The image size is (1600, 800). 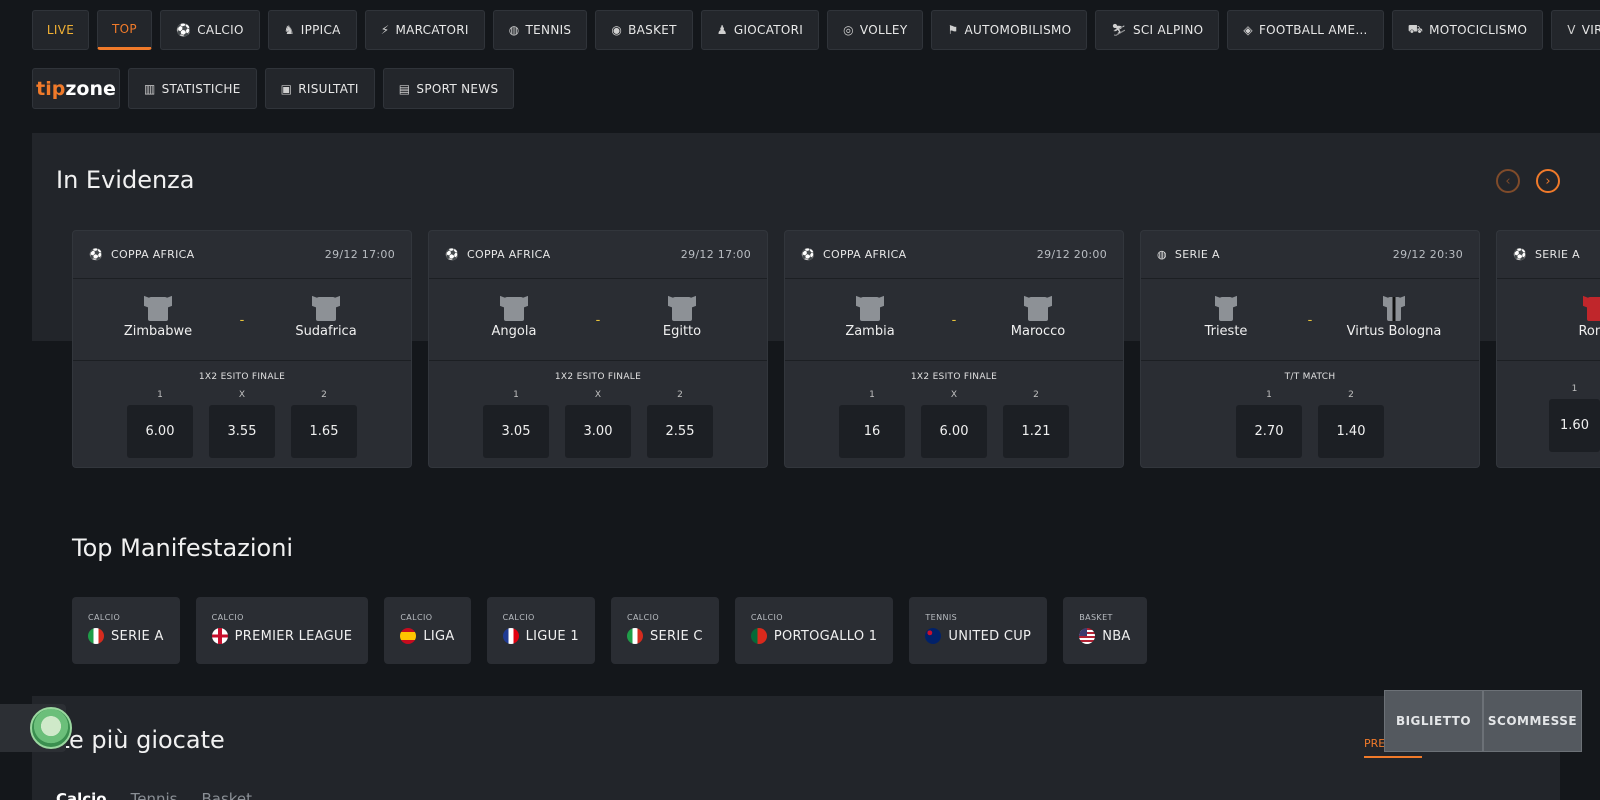 I want to click on odds-row: 1 3.05 X 3.00 2 2.55, so click(x=598, y=424).